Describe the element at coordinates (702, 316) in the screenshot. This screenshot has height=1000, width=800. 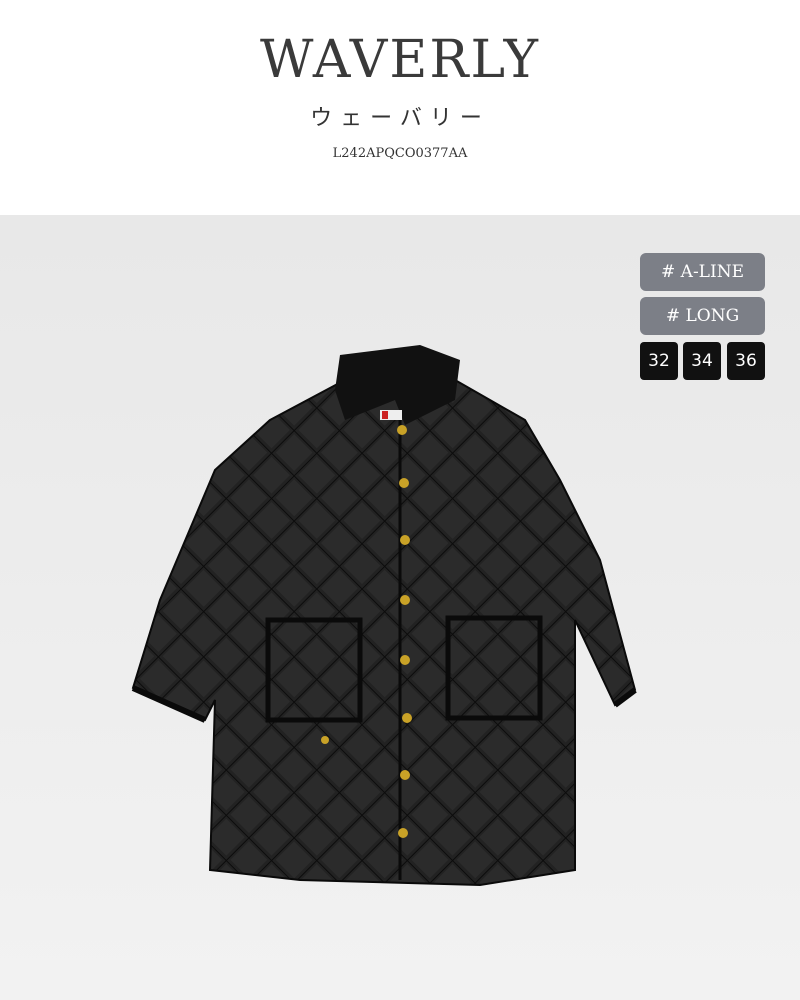
I see `tag-long: # LONG` at that location.